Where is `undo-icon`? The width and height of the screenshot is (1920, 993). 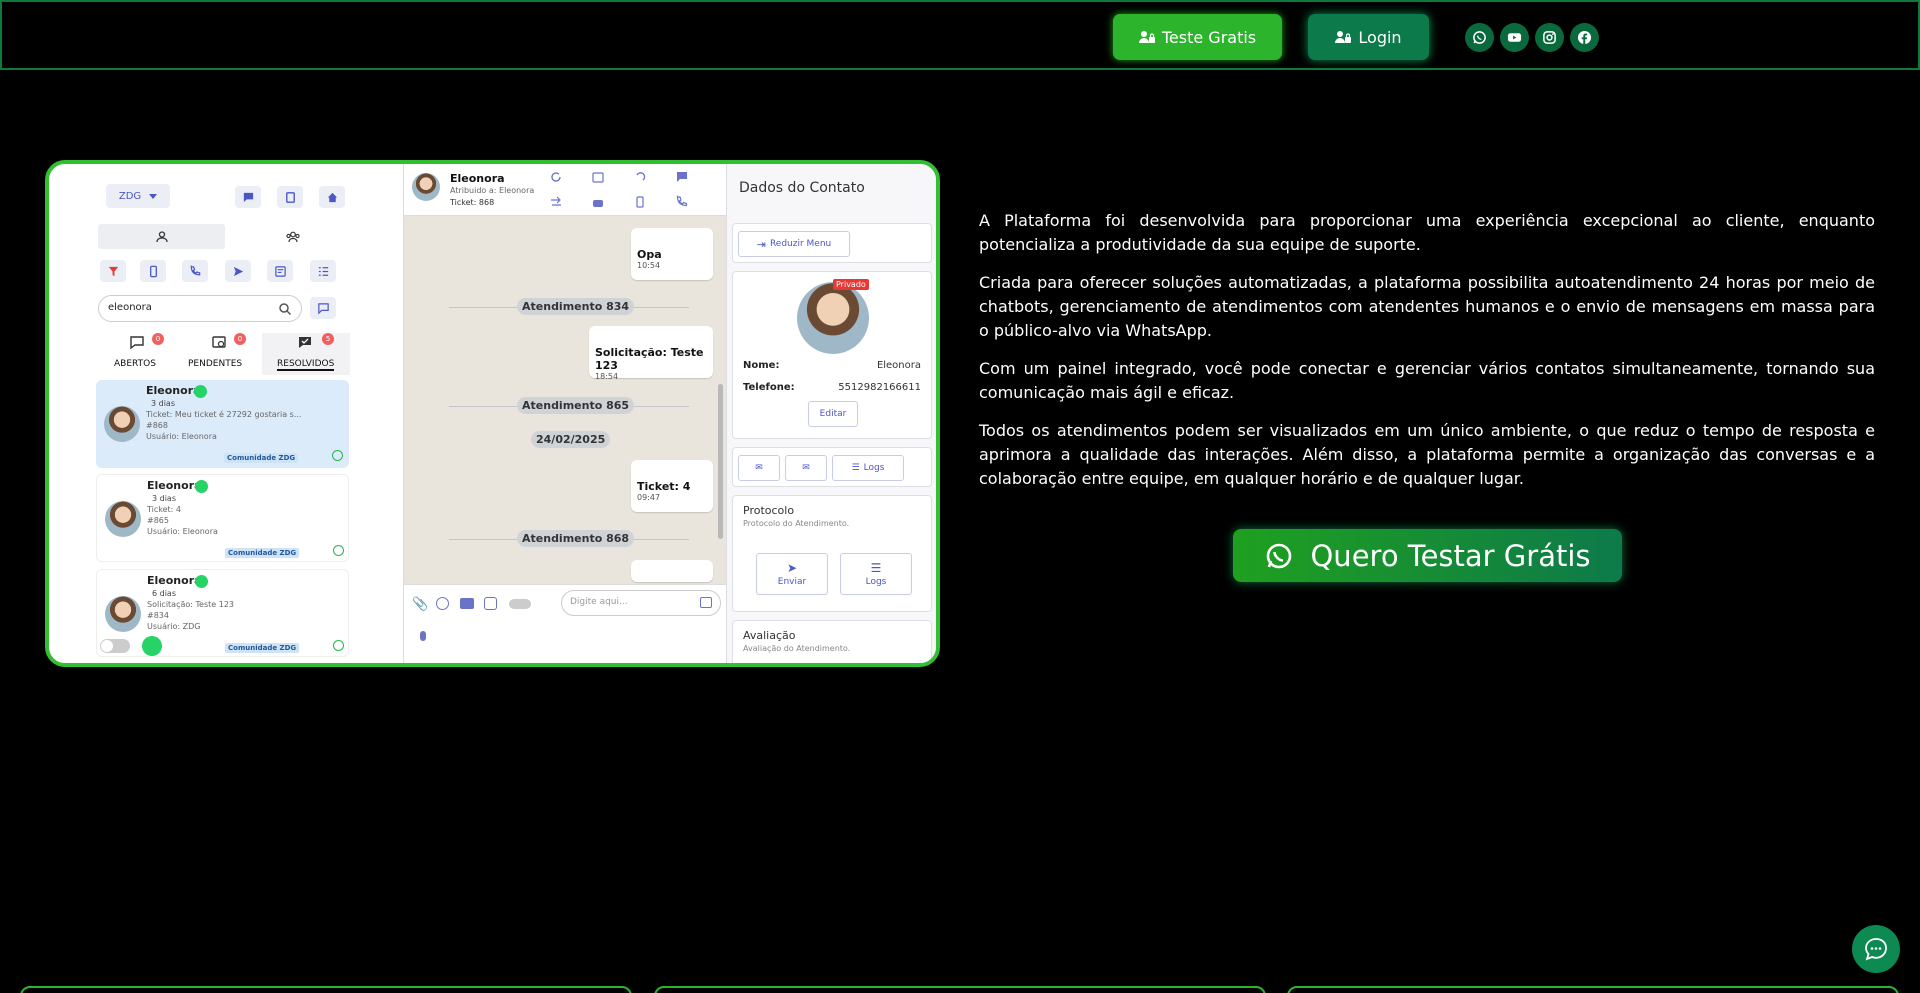
undo-icon is located at coordinates (640, 177).